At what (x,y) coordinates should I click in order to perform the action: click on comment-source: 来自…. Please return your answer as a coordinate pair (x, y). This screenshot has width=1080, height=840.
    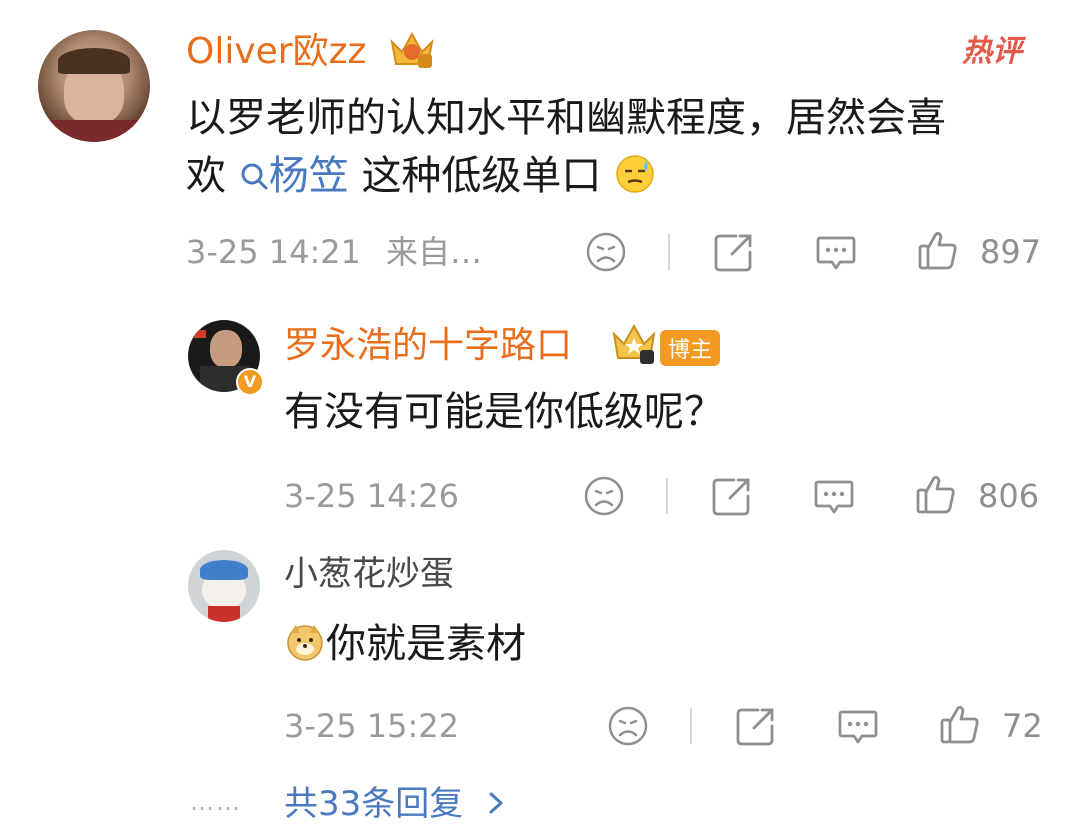
    Looking at the image, I should click on (434, 252).